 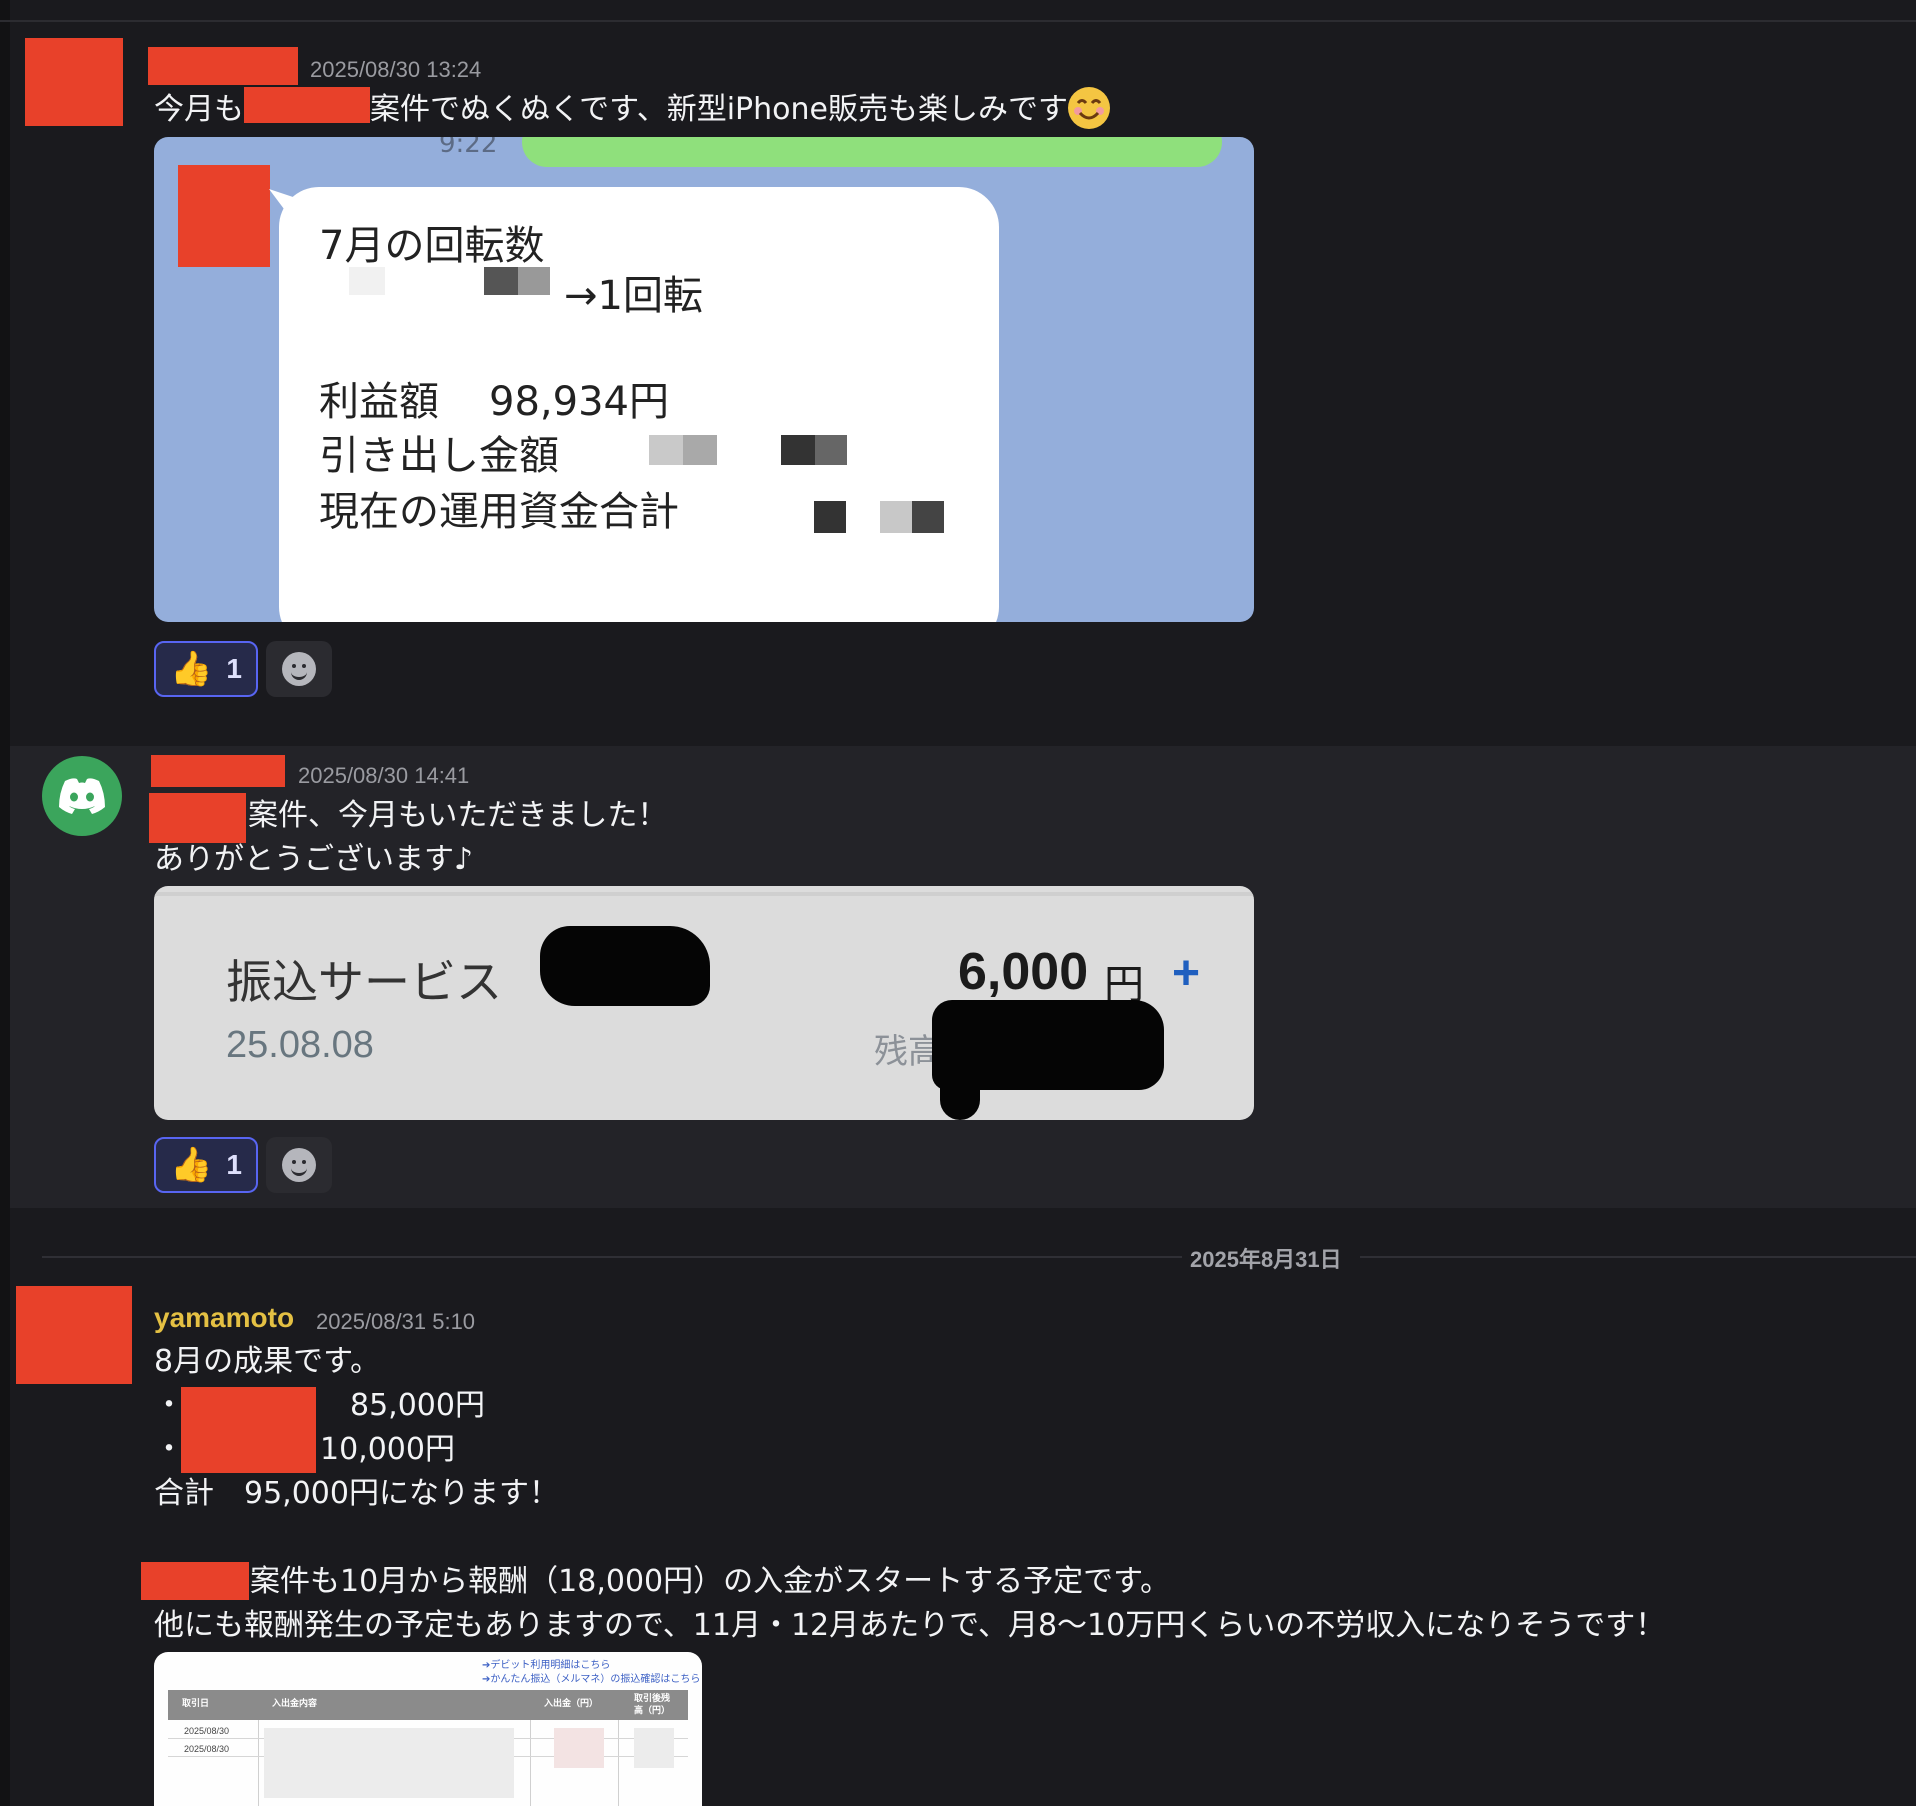 What do you see at coordinates (396, 69) in the screenshot?
I see `message-timestamp: 2025/08/30 13:24` at bounding box center [396, 69].